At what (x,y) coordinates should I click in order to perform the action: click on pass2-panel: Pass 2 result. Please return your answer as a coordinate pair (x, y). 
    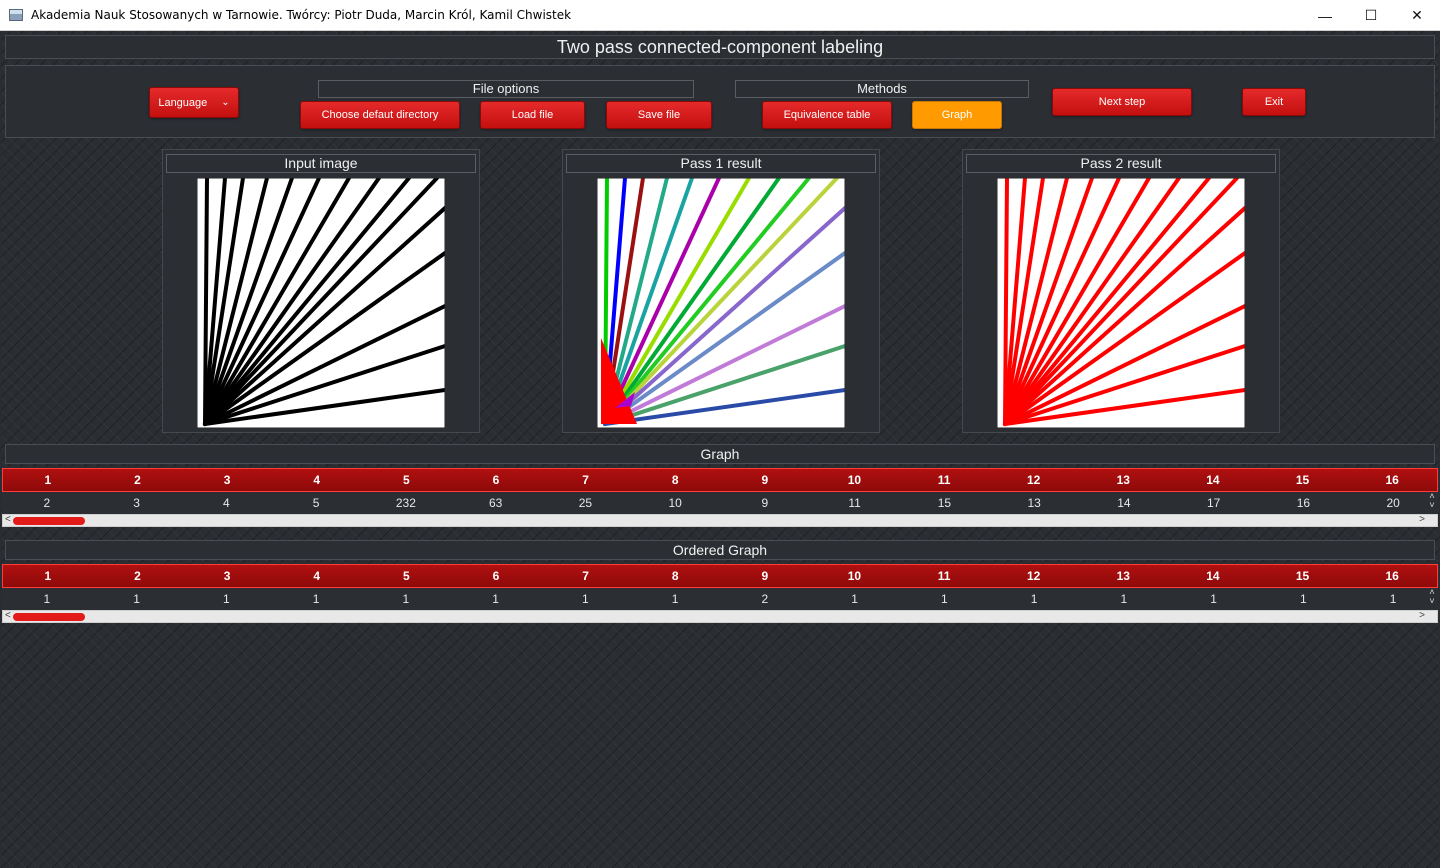
    Looking at the image, I should click on (1121, 291).